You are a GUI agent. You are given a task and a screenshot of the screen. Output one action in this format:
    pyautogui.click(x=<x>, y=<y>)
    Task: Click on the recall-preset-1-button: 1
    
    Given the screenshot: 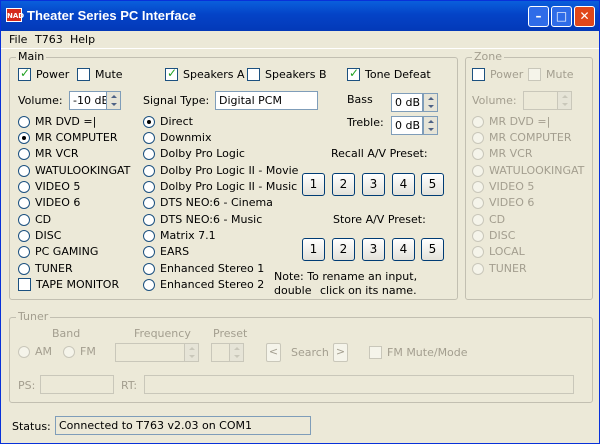 What is the action you would take?
    pyautogui.click(x=313, y=184)
    